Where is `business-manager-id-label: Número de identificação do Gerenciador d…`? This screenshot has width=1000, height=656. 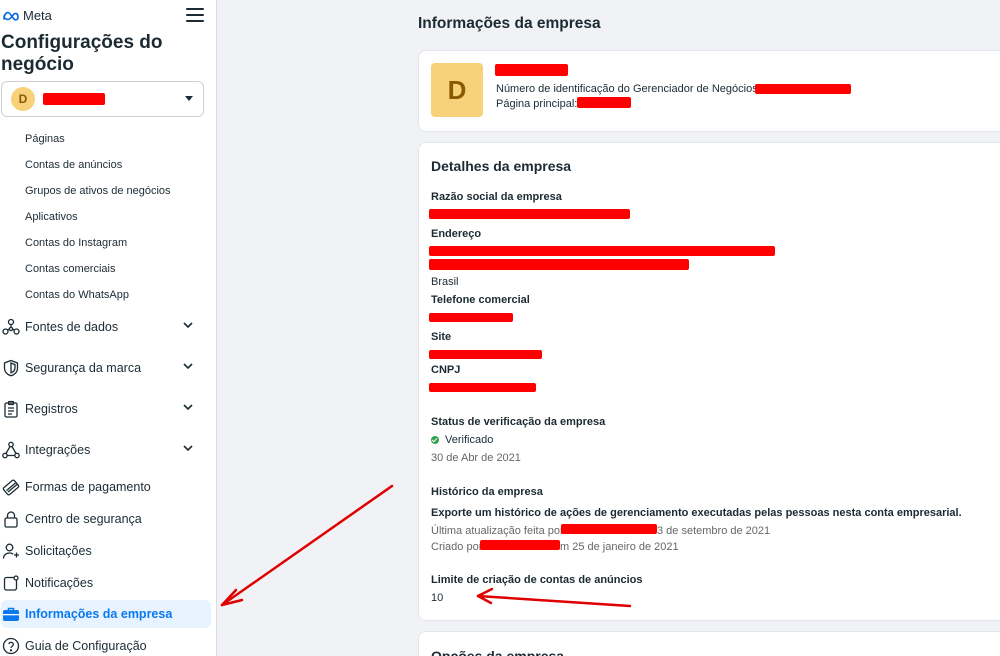
business-manager-id-label: Número de identificação do Gerenciador d… is located at coordinates (628, 89).